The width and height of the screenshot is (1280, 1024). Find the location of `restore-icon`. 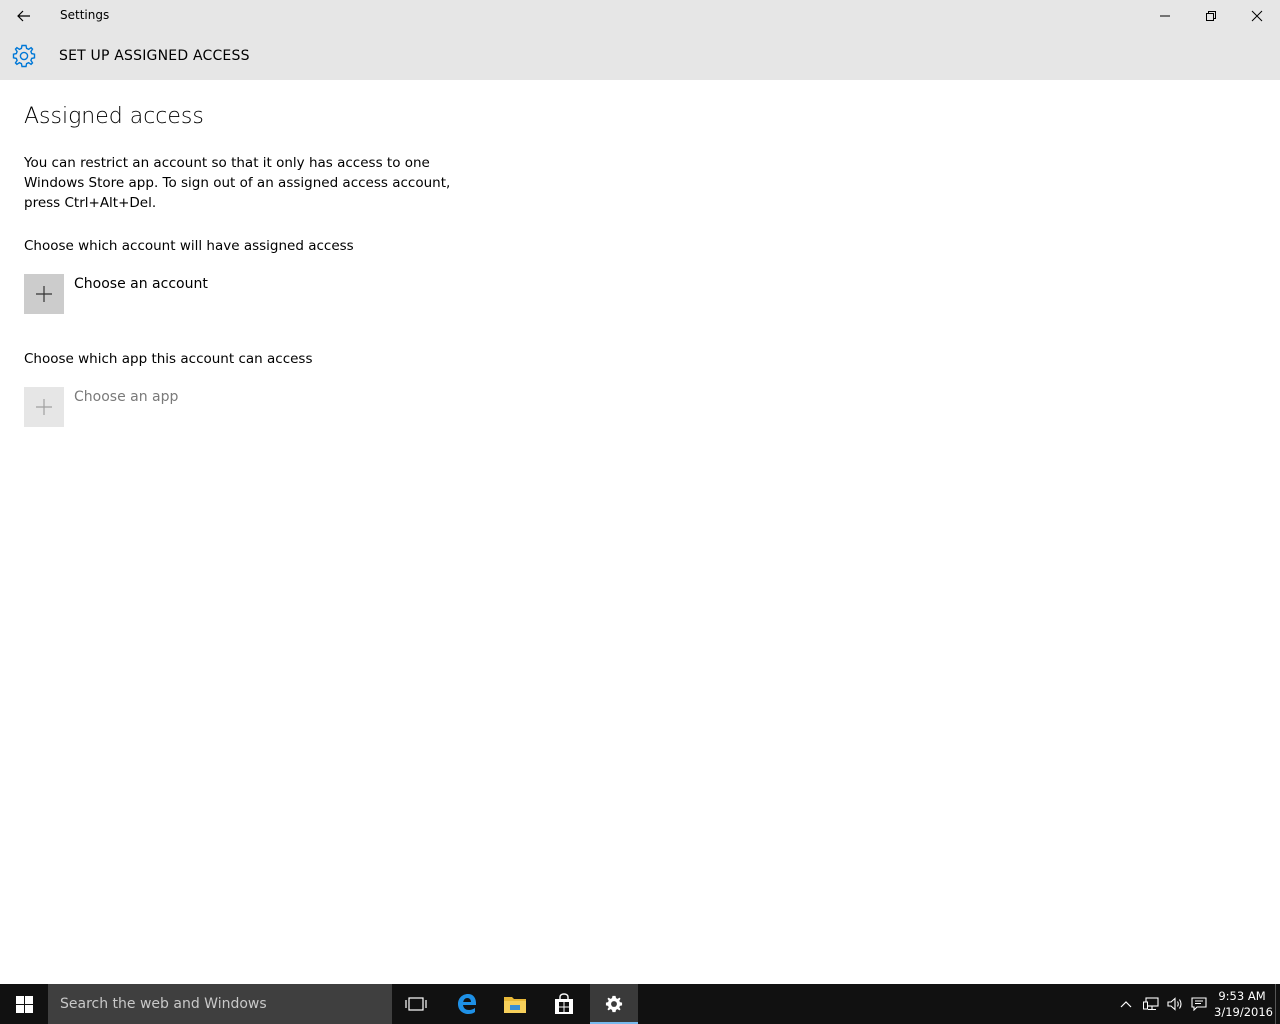

restore-icon is located at coordinates (1211, 16).